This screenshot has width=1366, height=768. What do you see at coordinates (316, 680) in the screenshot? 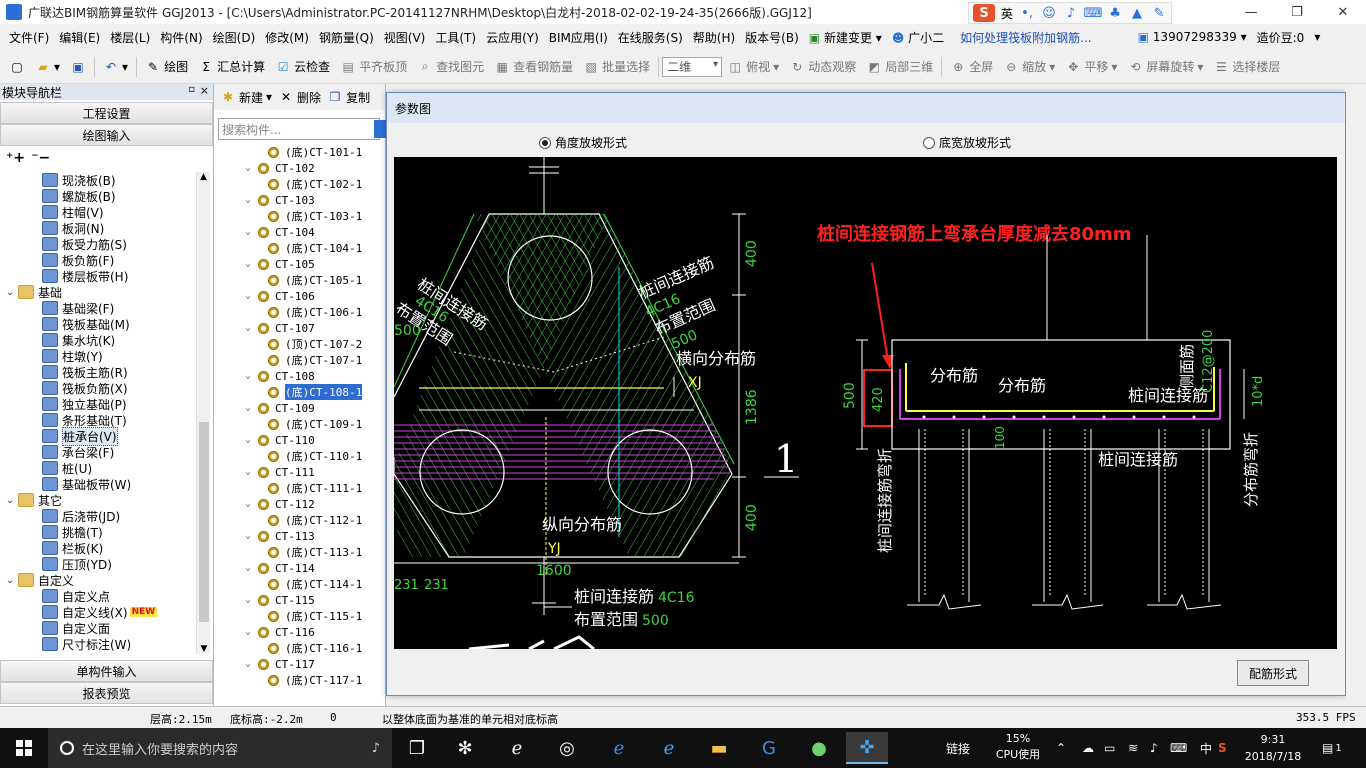
I see `component-sub-item: (底)CT-117-1` at bounding box center [316, 680].